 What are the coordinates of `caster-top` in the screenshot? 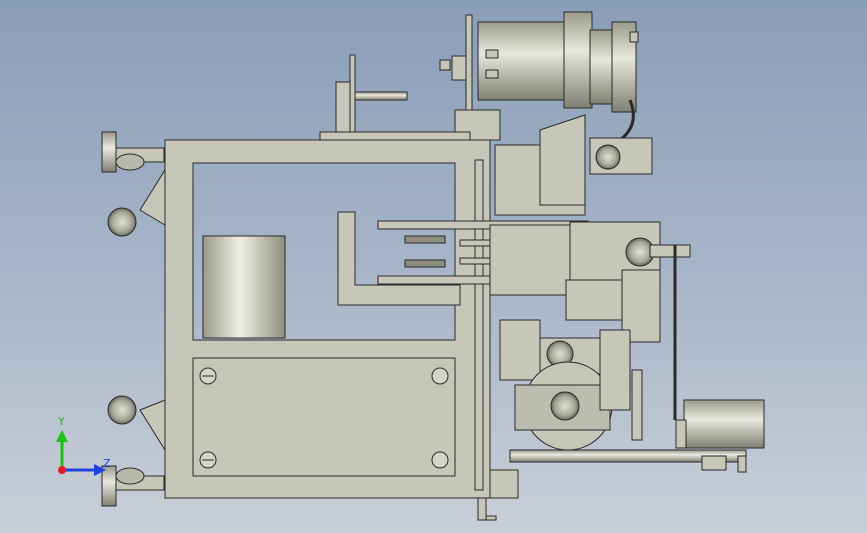 It's located at (133, 184).